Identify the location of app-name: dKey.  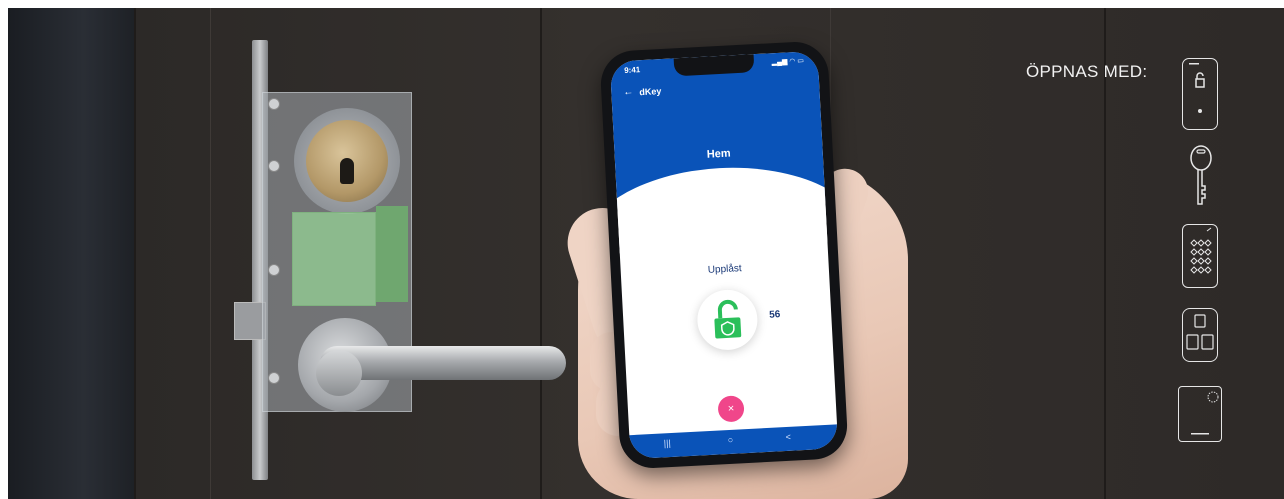
(650, 92).